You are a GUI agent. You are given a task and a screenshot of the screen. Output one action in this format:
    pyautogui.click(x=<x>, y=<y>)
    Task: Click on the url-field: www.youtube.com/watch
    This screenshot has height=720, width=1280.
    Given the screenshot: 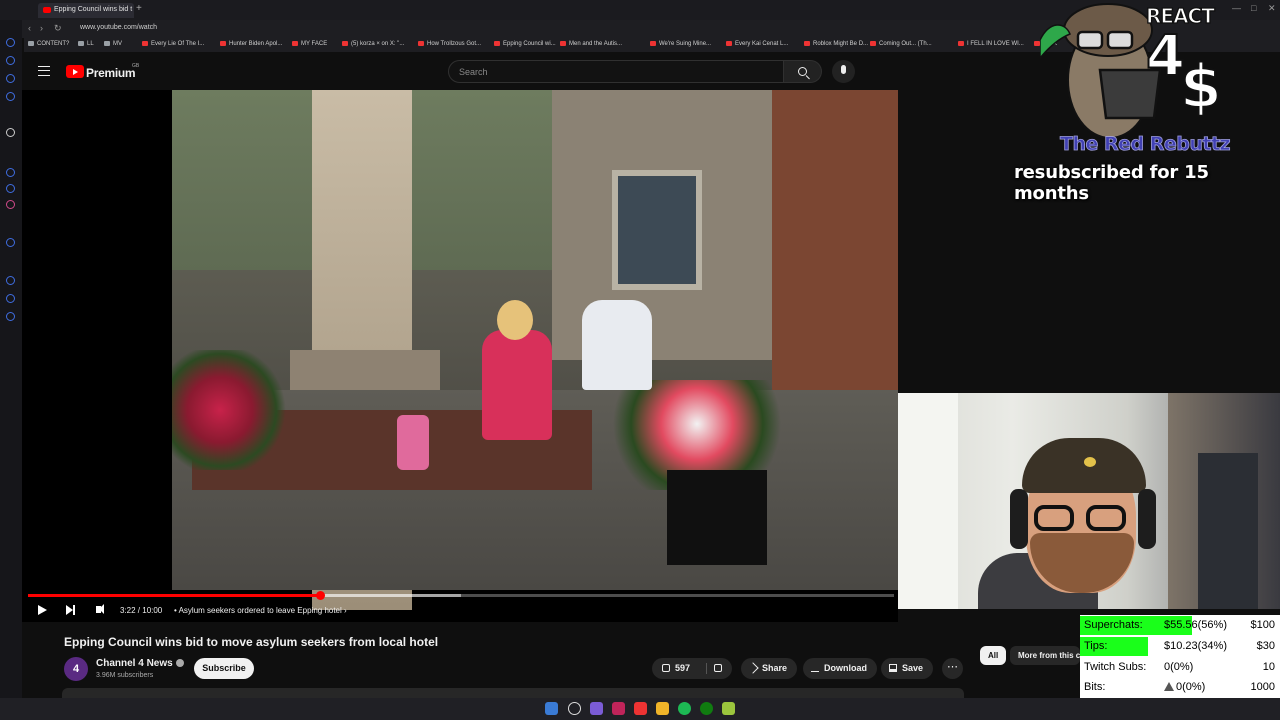 What is the action you would take?
    pyautogui.click(x=118, y=27)
    